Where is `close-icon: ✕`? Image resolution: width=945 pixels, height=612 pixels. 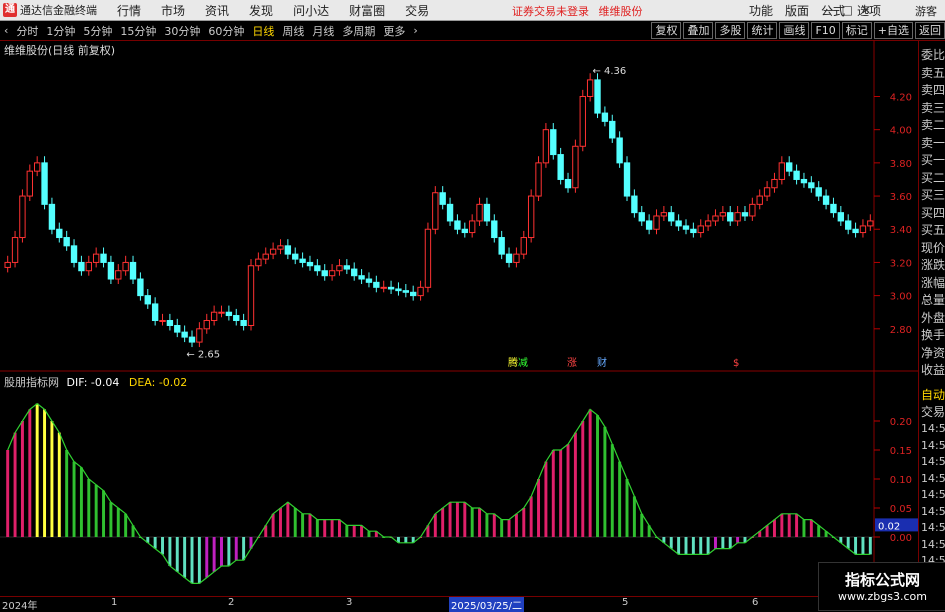 close-icon: ✕ is located at coordinates (866, 10).